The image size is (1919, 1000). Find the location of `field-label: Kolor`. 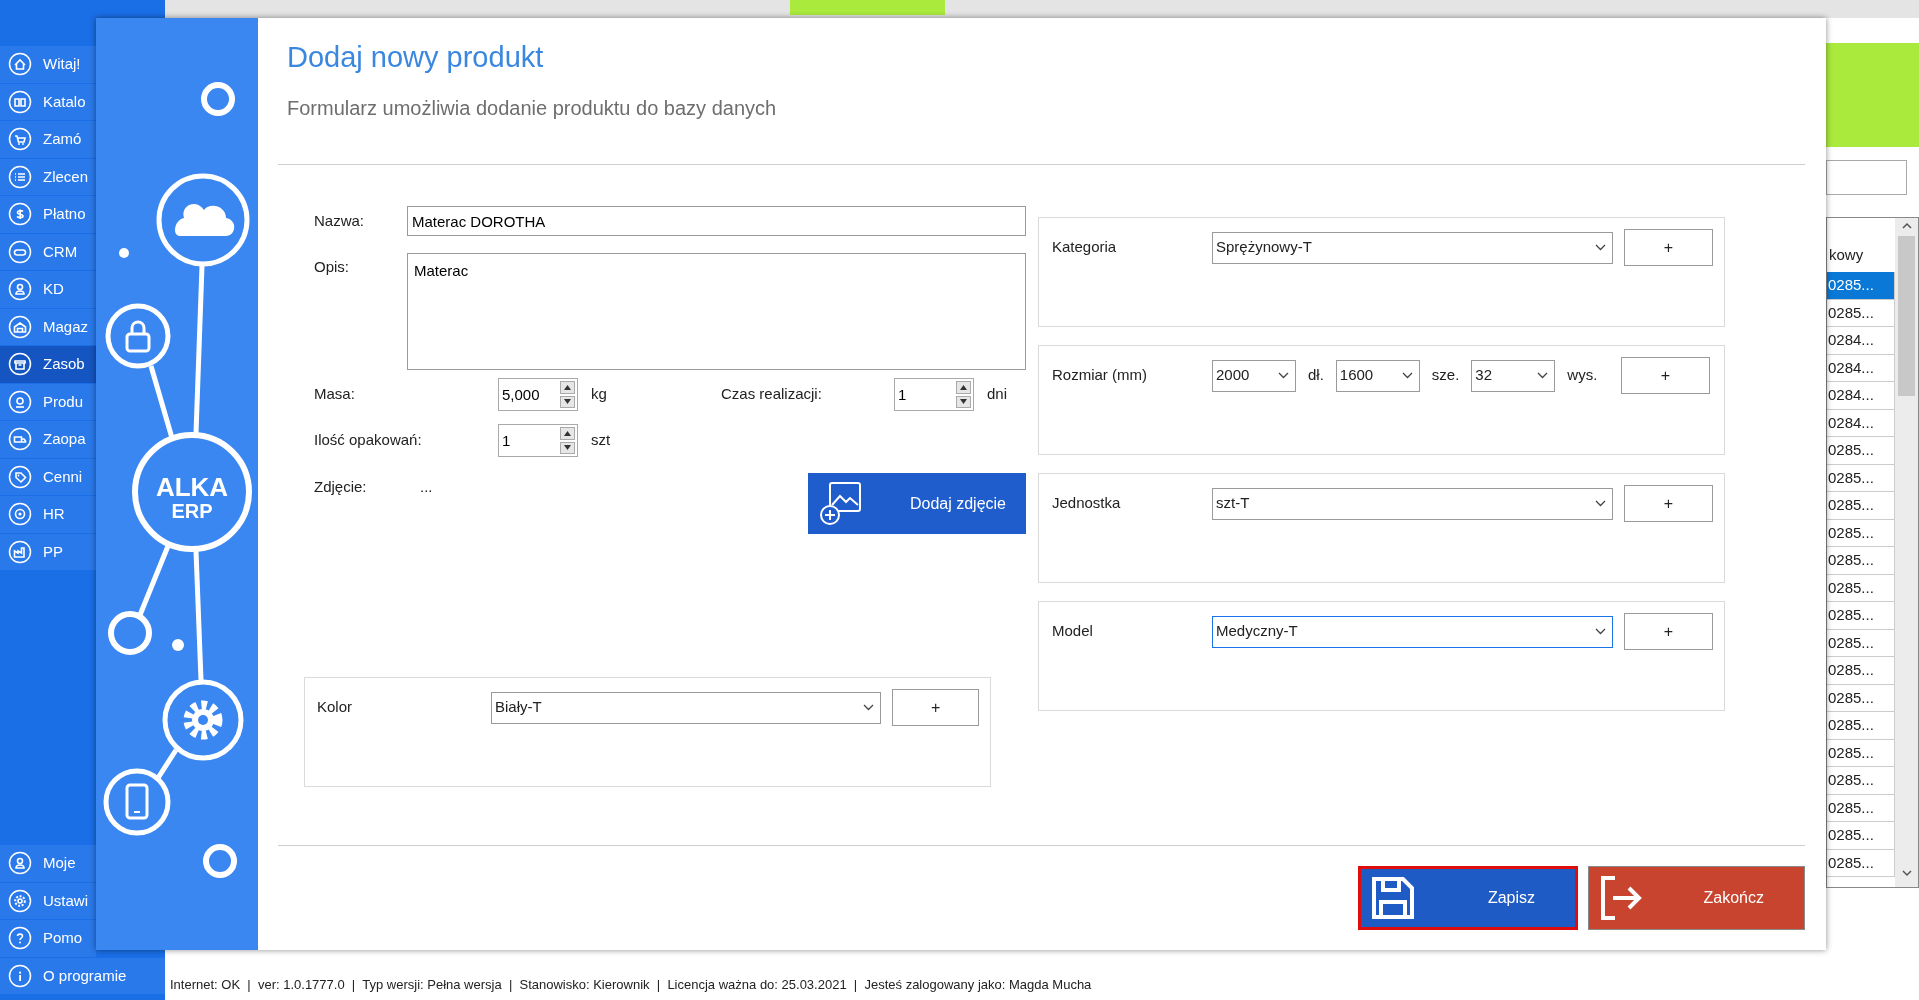

field-label: Kolor is located at coordinates (335, 707).